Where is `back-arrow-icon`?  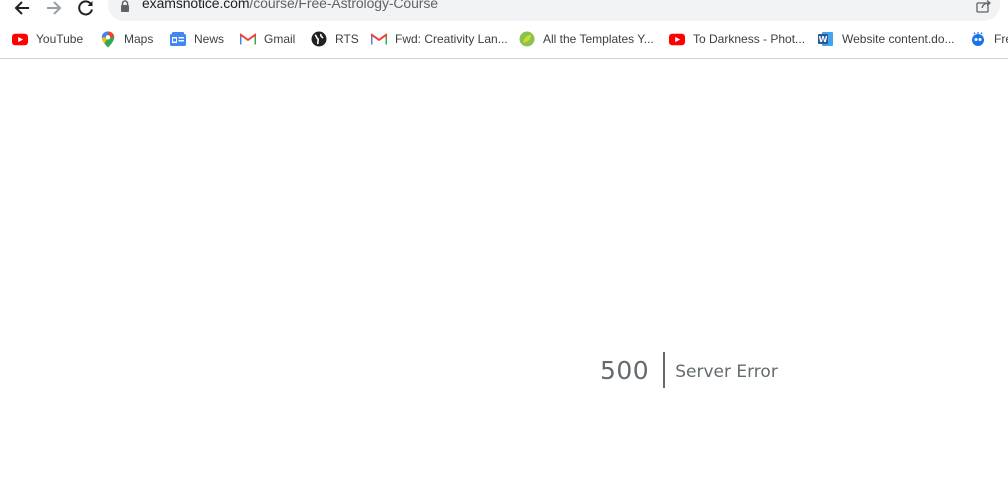
back-arrow-icon is located at coordinates (21, 8).